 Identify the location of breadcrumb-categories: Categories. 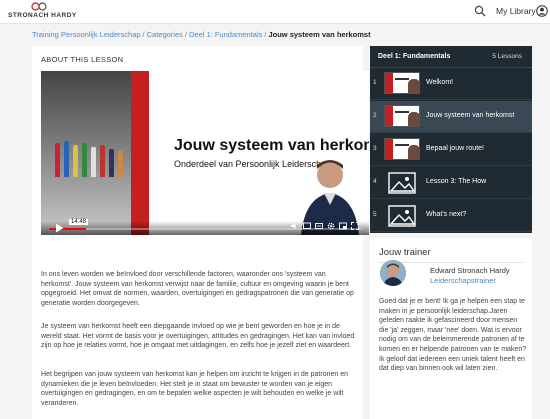
(165, 34).